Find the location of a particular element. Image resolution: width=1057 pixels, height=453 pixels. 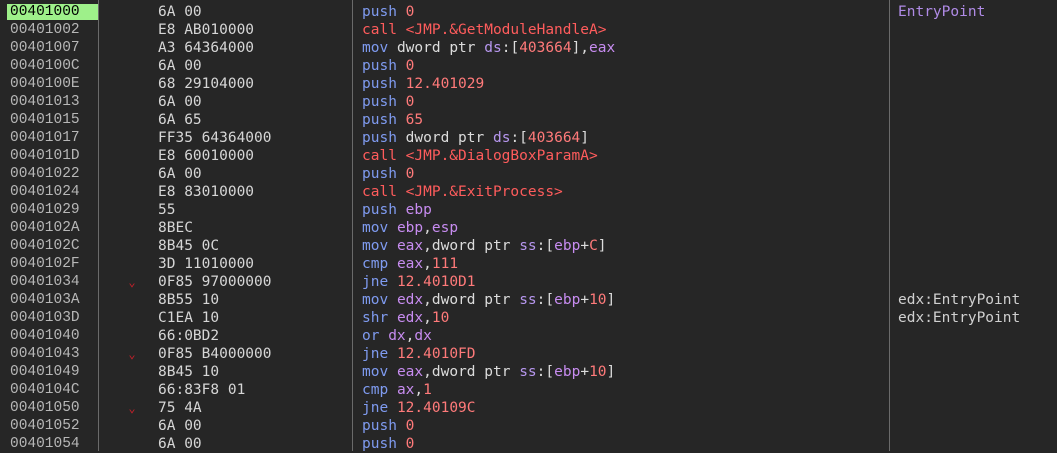

address-cell: 0040103A is located at coordinates (54, 300).